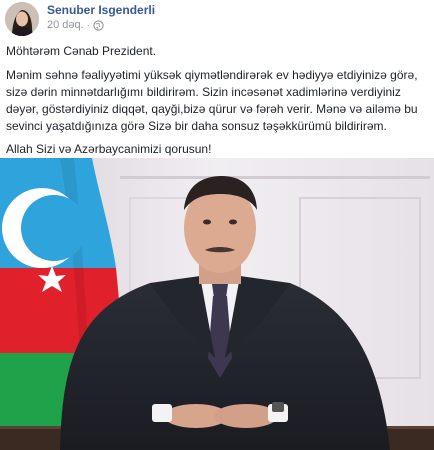 The width and height of the screenshot is (434, 450). I want to click on avatar, so click(22, 19).